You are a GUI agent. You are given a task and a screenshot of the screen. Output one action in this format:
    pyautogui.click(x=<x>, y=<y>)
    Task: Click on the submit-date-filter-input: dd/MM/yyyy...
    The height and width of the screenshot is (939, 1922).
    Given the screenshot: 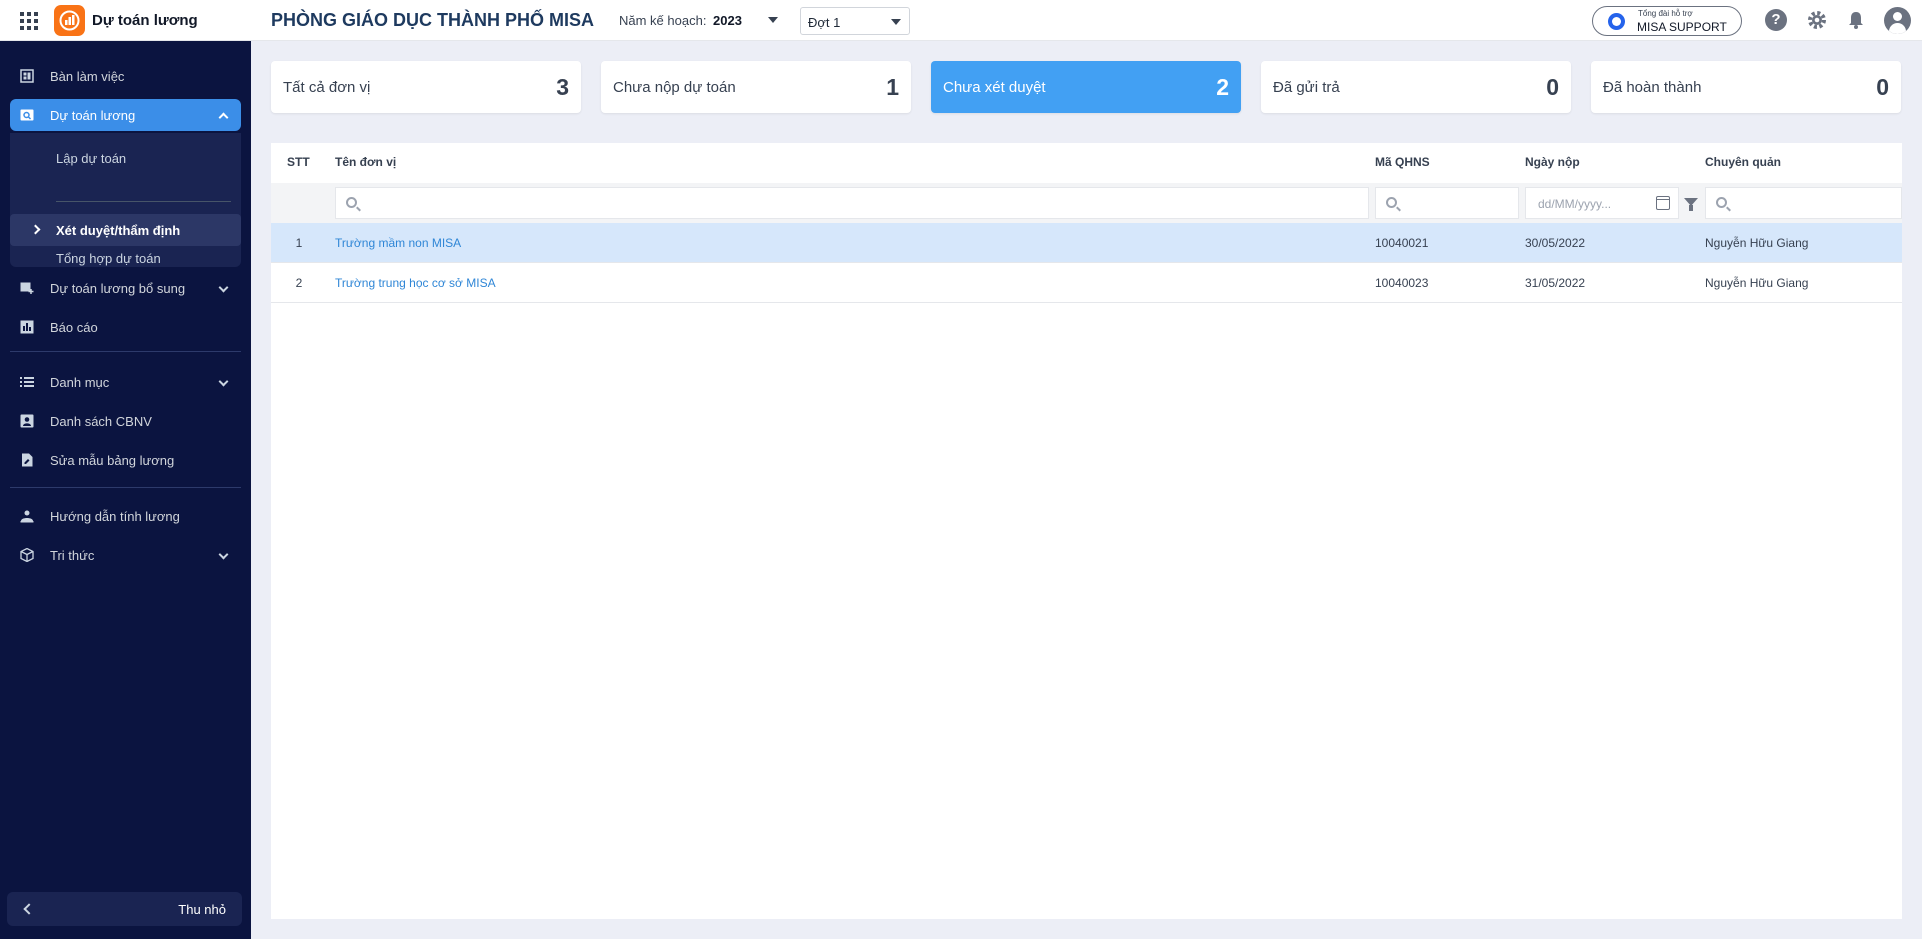 What is the action you would take?
    pyautogui.click(x=1602, y=203)
    